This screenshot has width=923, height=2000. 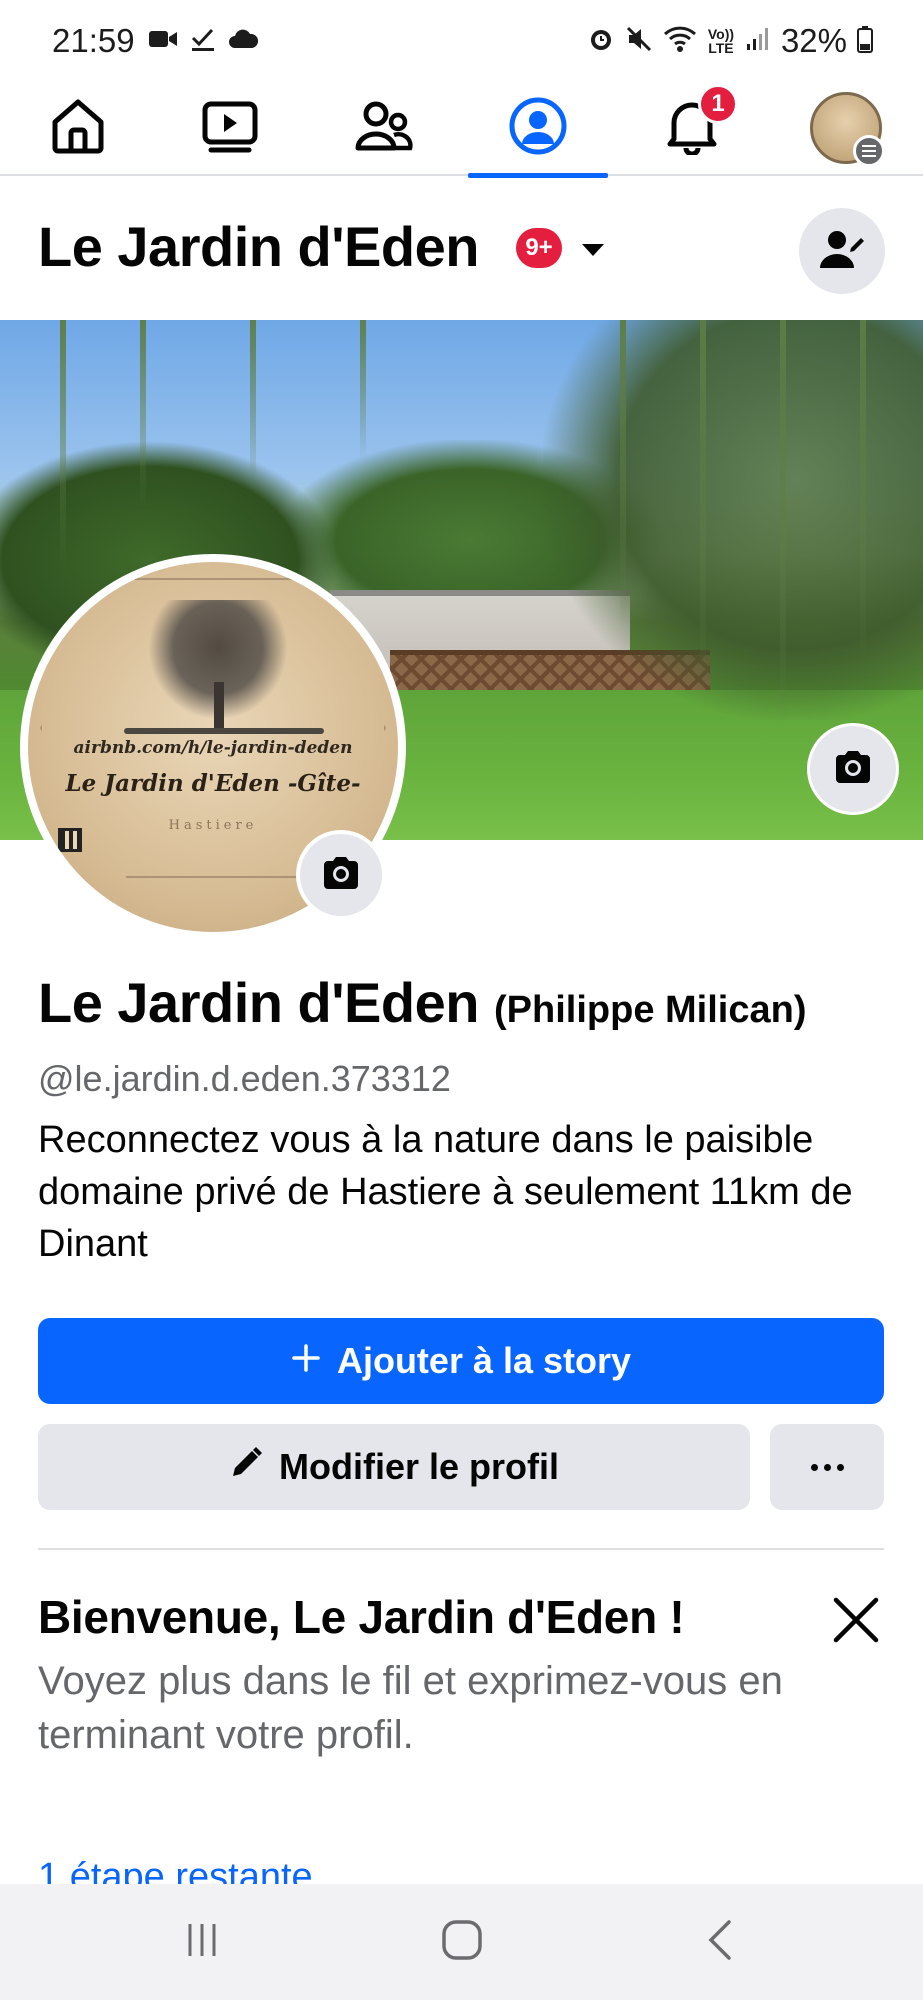 I want to click on friends-icon, so click(x=384, y=128).